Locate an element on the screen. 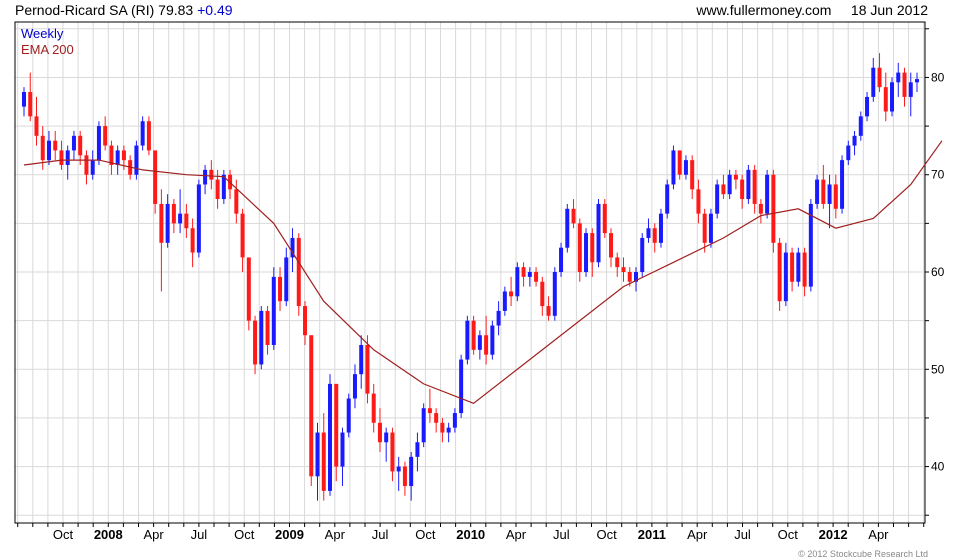  x-tick-label: 2009 is located at coordinates (289, 534).